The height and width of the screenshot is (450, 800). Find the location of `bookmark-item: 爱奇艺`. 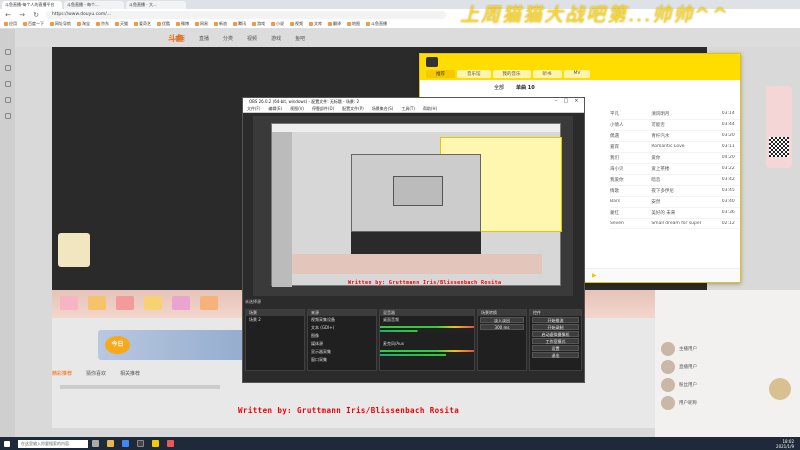

bookmark-item: 爱奇艺 is located at coordinates (142, 24).